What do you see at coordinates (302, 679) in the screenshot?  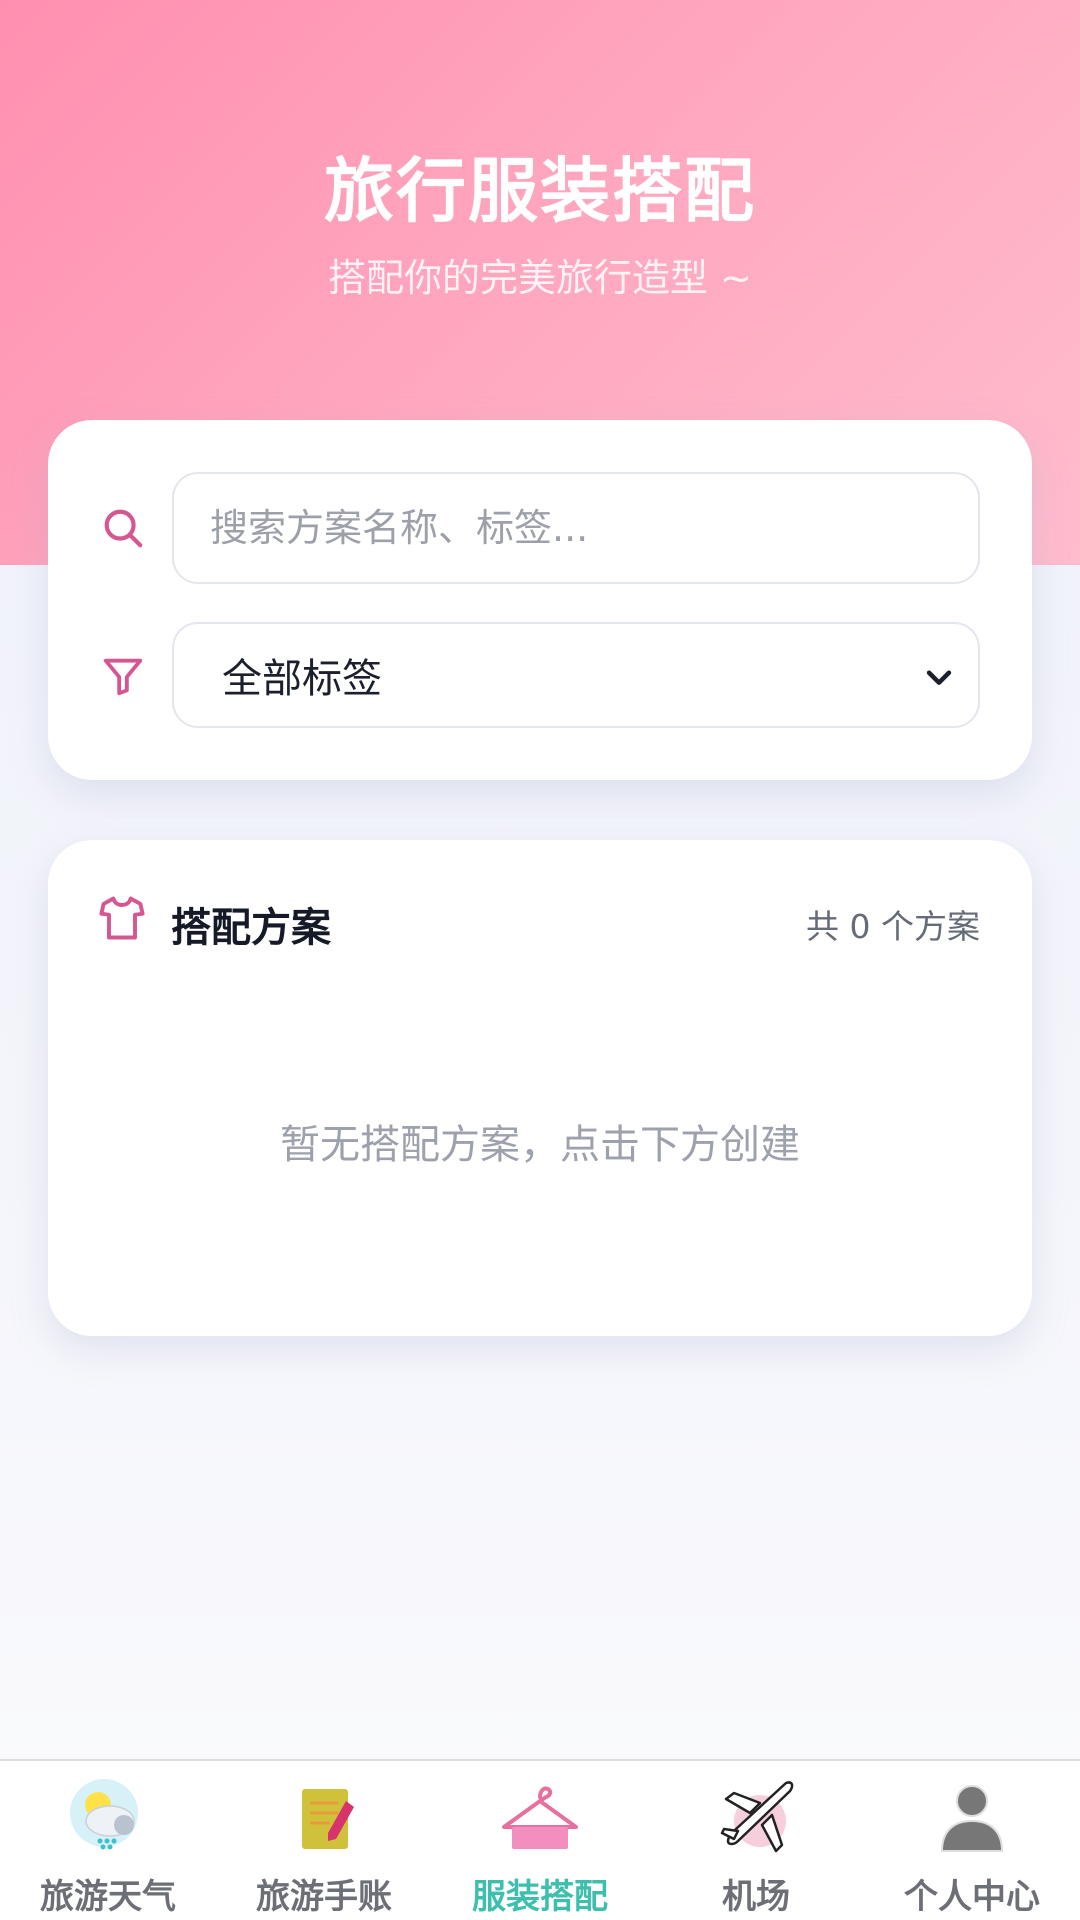 I see `tag-select-value: 全部标签` at bounding box center [302, 679].